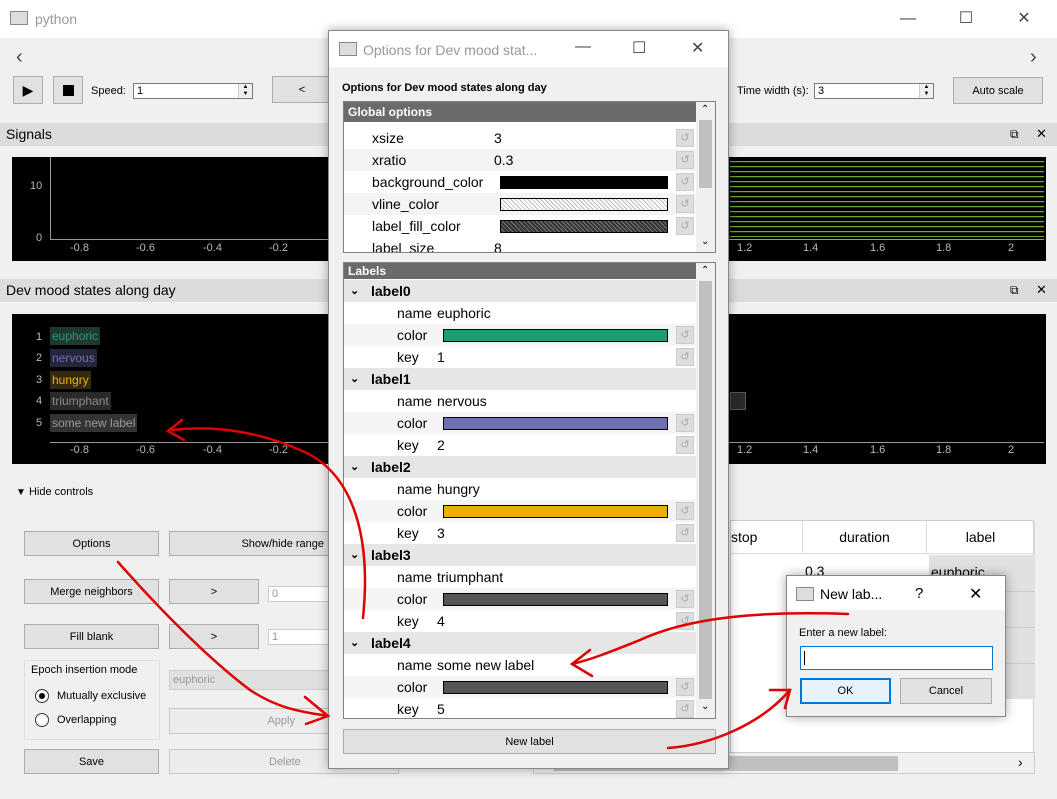  Describe the element at coordinates (946, 691) in the screenshot. I see `cancel-button: Cancel` at that location.